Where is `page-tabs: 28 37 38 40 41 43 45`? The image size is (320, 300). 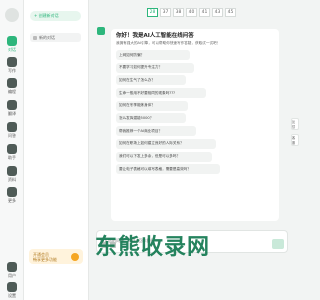
page-tabs: 28 37 38 40 41 43 45 is located at coordinates (191, 12).